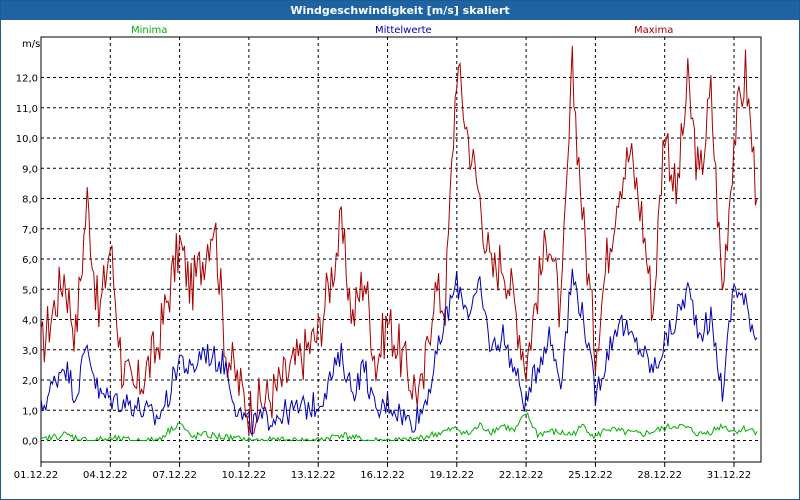  What do you see at coordinates (30, 442) in the screenshot?
I see `y-tick-label: 0,0` at bounding box center [30, 442].